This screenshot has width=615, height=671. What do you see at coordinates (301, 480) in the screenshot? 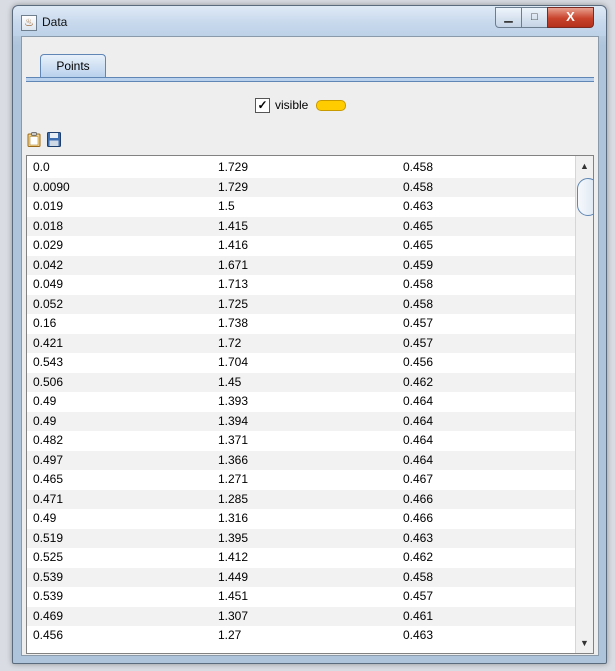
I see `table-row: 0.465 1.271 0.467` at bounding box center [301, 480].